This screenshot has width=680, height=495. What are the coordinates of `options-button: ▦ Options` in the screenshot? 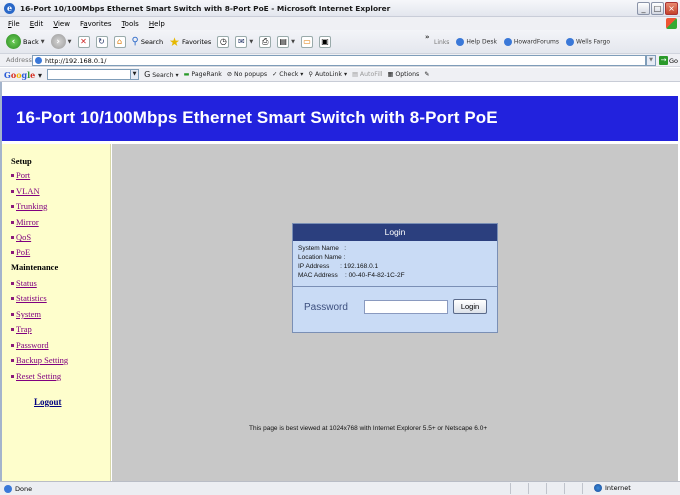 It's located at (404, 74).